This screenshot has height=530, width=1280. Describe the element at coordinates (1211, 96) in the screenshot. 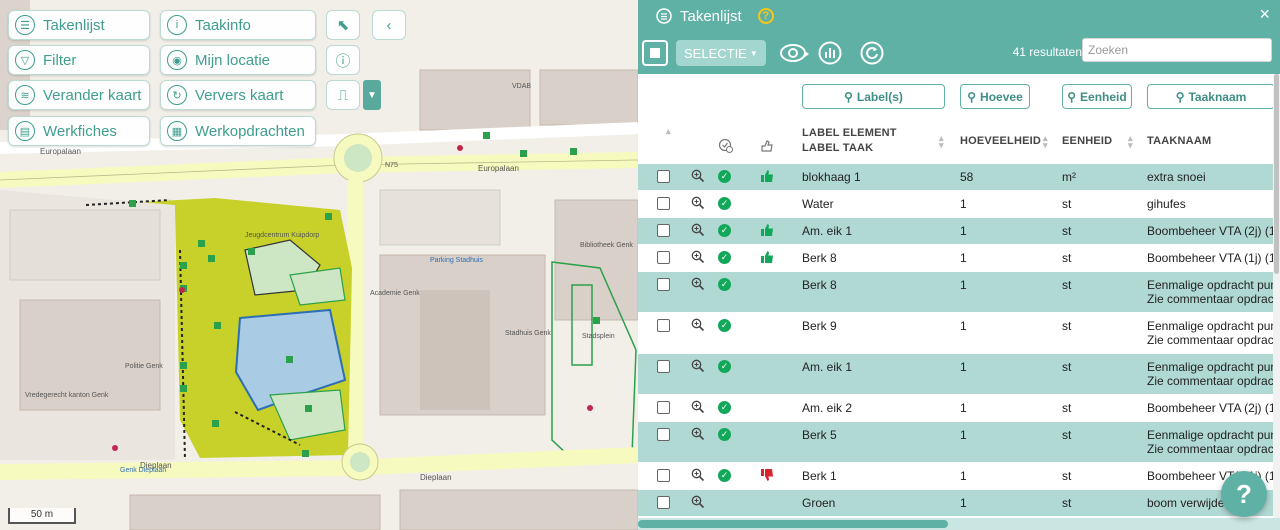

I see `filter-taaknaam-button: ⚲ Taaknaam` at that location.